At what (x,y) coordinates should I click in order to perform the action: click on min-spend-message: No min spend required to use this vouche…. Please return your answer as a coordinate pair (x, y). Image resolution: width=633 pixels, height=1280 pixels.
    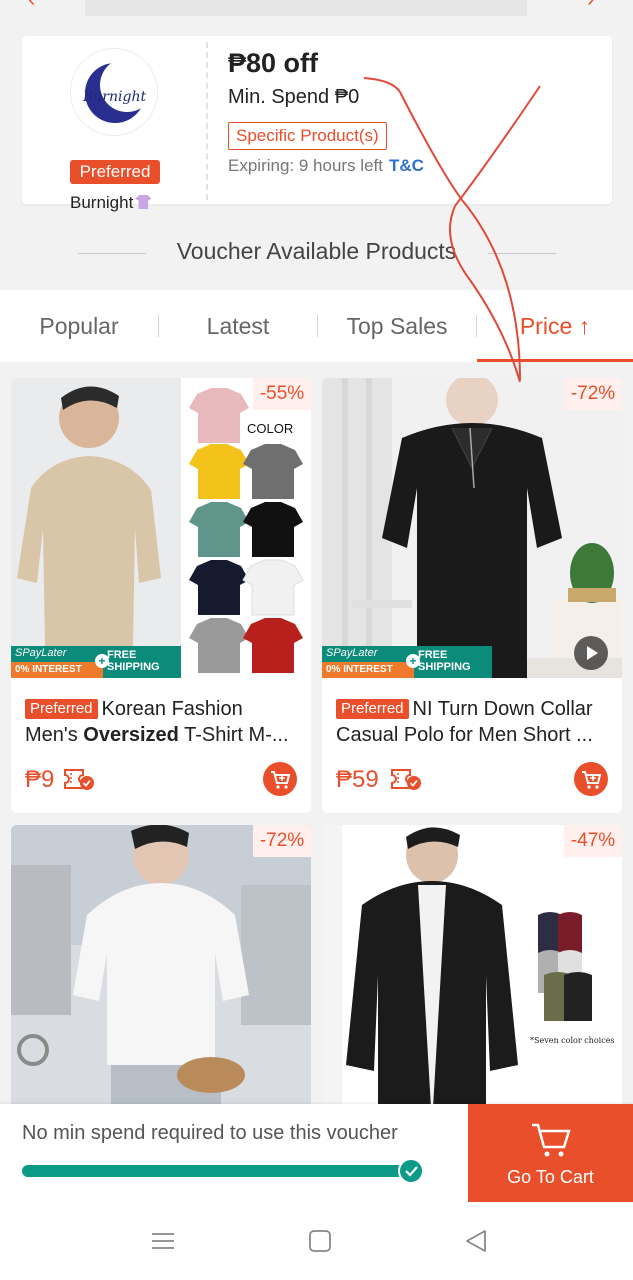
    Looking at the image, I should click on (210, 1133).